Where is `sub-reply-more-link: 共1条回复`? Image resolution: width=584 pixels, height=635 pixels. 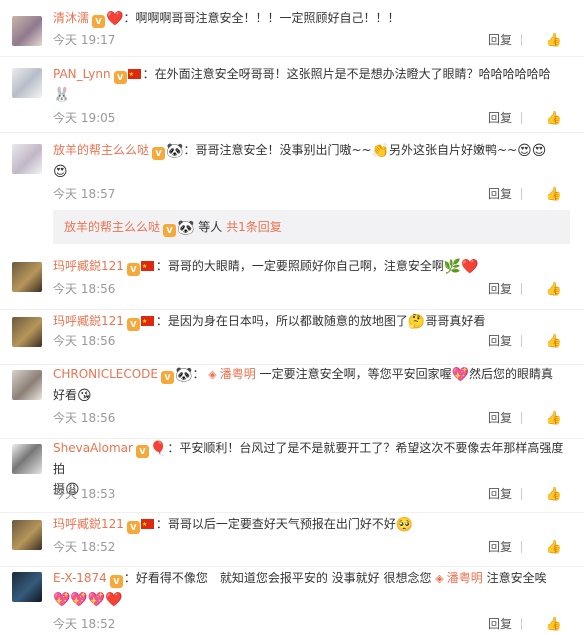
sub-reply-more-link: 共1条回复 is located at coordinates (254, 227).